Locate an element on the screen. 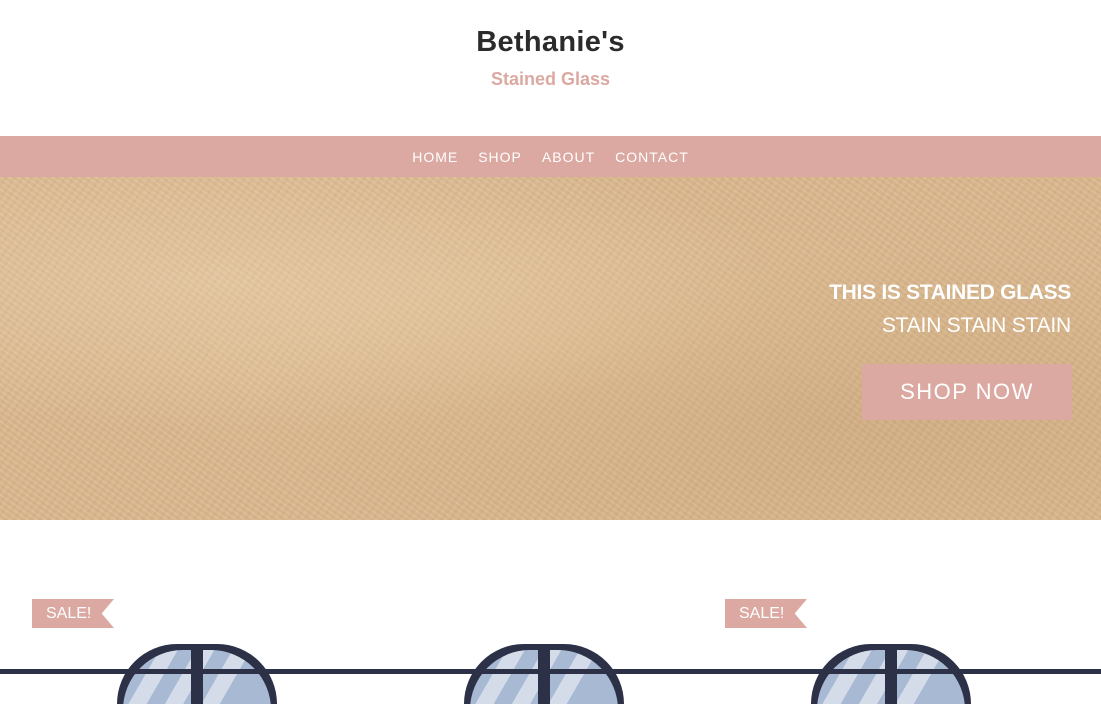 The width and height of the screenshot is (1101, 704). nav-item-about: ABOUT is located at coordinates (568, 157).